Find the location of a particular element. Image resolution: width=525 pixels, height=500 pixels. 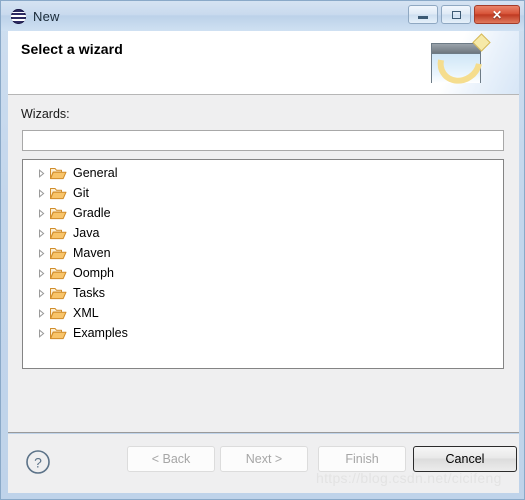

tree-item: XML is located at coordinates (263, 313).